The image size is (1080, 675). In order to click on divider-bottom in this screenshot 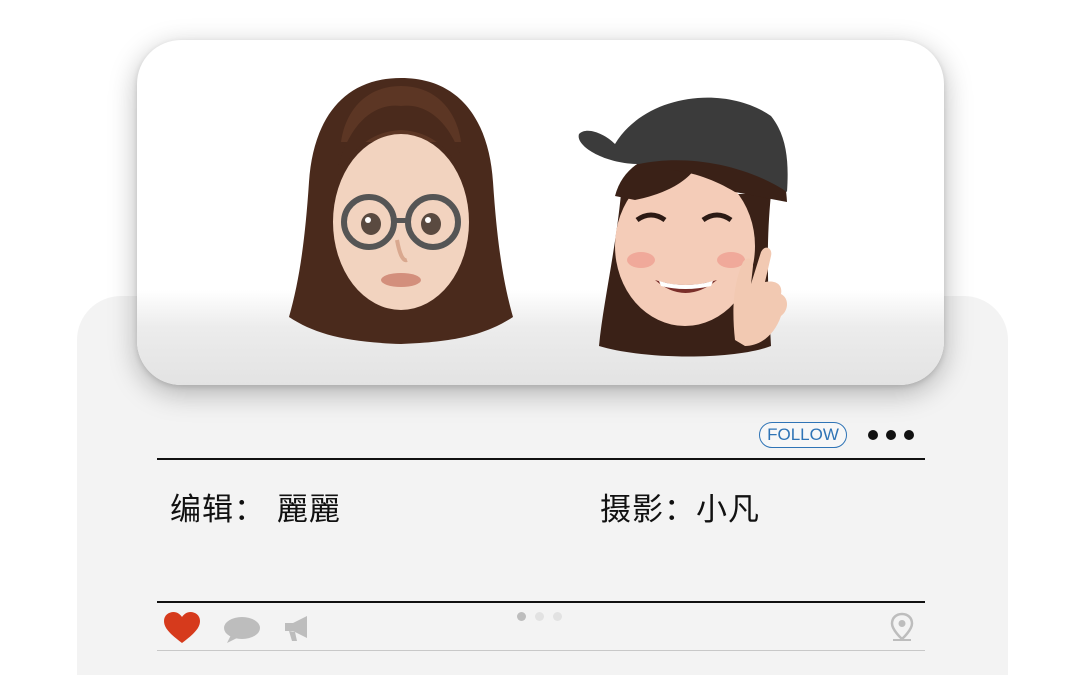, I will do `click(541, 602)`.